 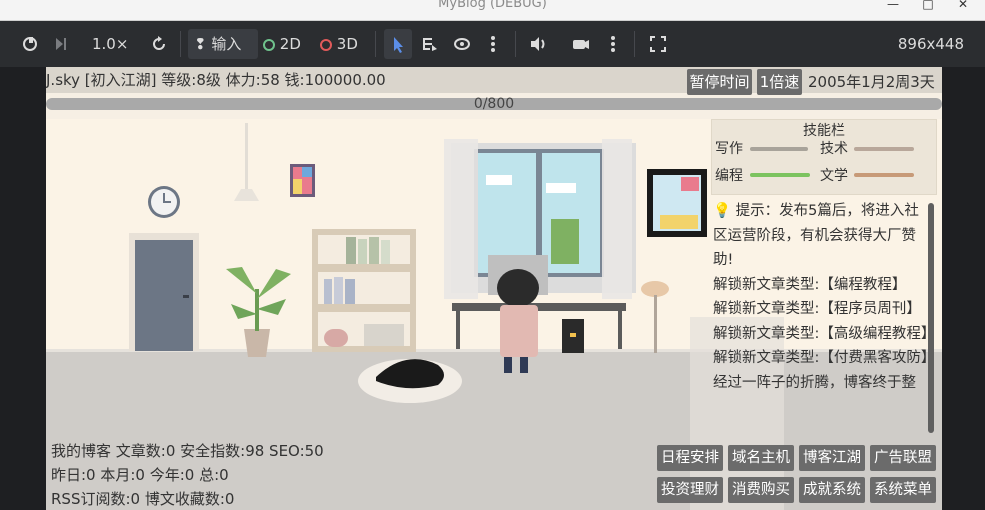 I want to click on skill-bar-literature, so click(x=884, y=175).